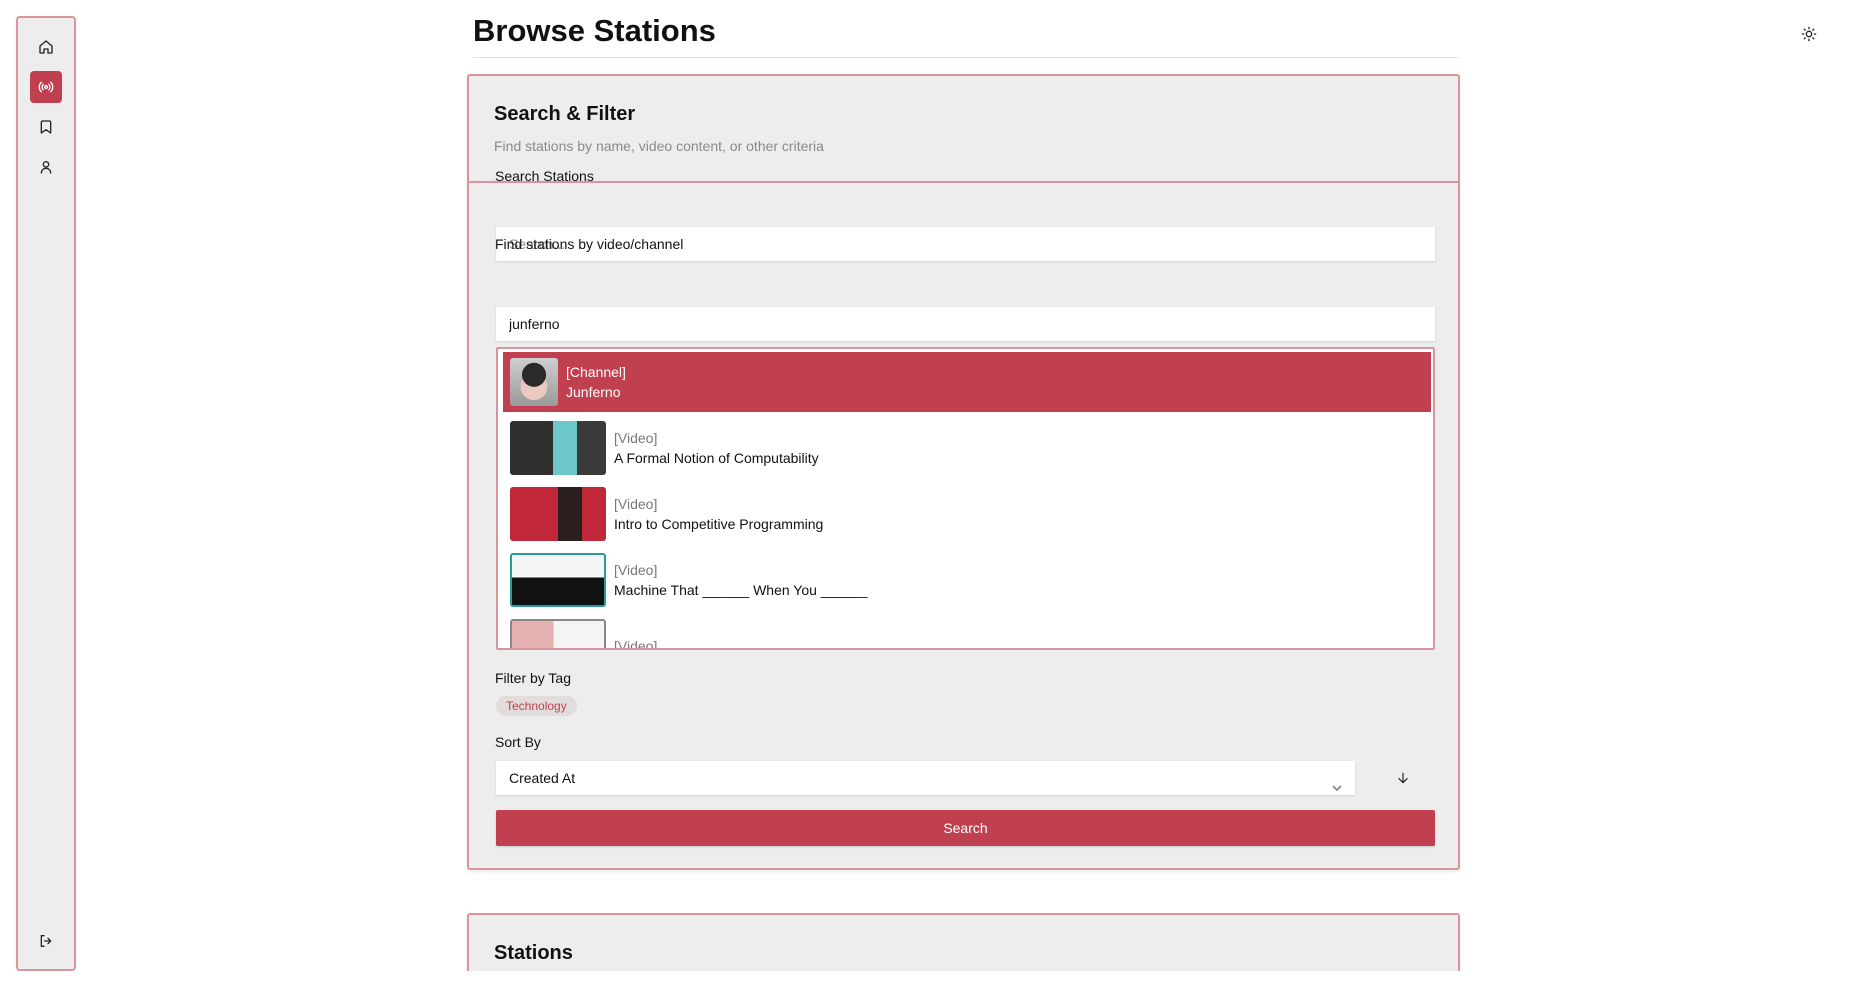 The image size is (1867, 987). Describe the element at coordinates (933, 979) in the screenshot. I see `viewport-bottom` at that location.